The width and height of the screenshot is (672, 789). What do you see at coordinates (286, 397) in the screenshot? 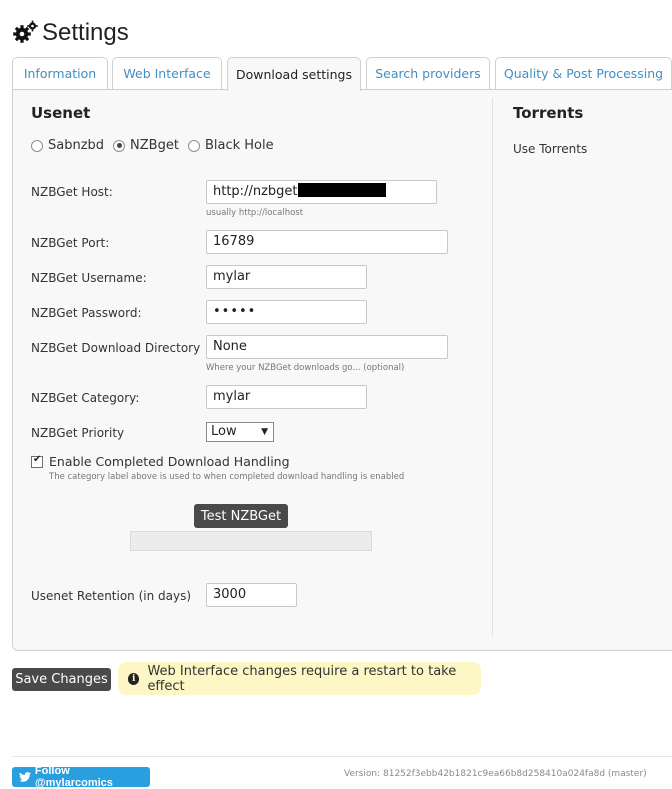
I see `category-input: mylar` at bounding box center [286, 397].